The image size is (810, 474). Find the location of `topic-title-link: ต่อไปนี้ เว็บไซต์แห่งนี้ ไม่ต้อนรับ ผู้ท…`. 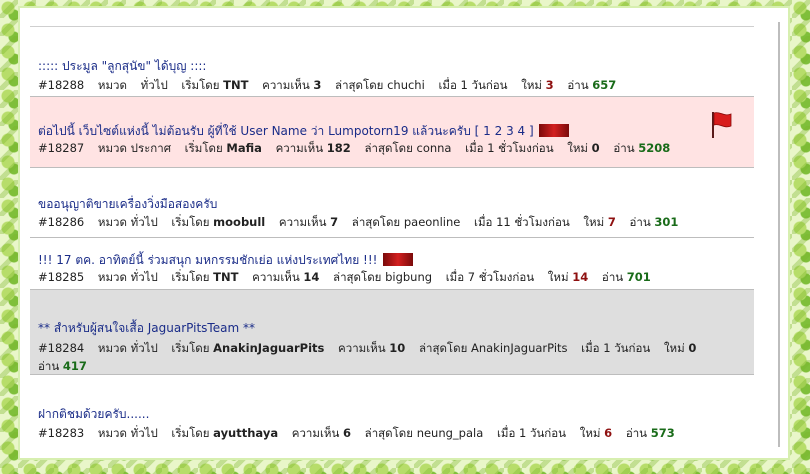

topic-title-link: ต่อไปนี้ เว็บไซต์แห่งนี้ ไม่ต้อนรับ ผู้ท… is located at coordinates (254, 131).